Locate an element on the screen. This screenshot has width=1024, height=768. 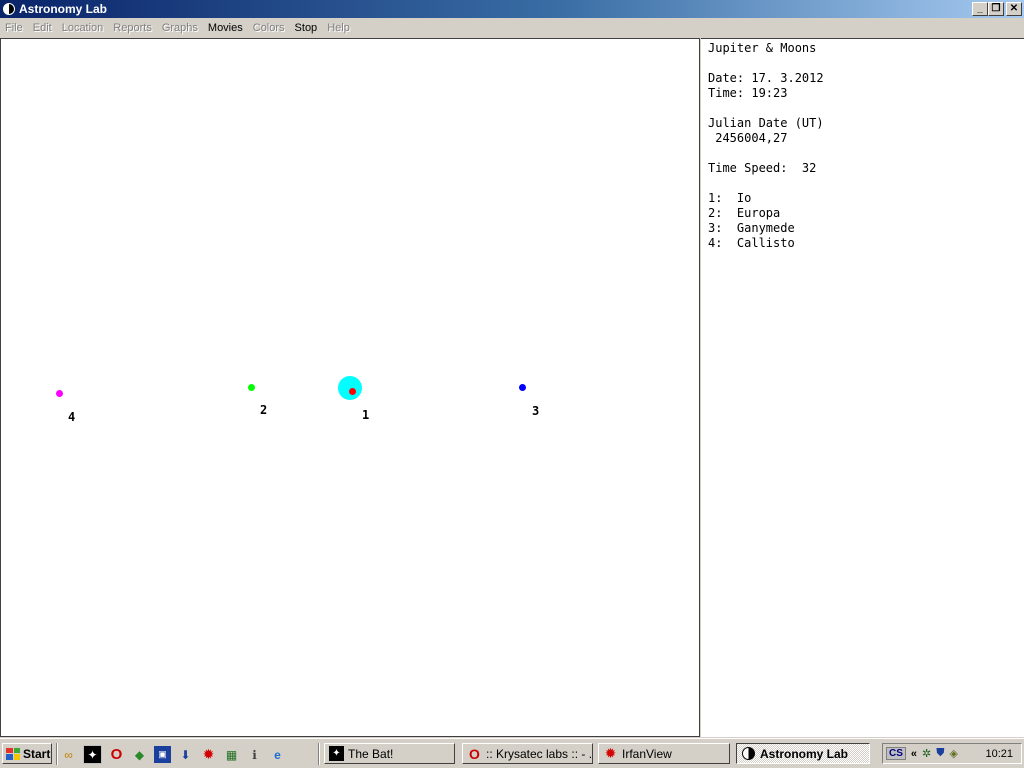
io-label: 1 is located at coordinates (366, 415).